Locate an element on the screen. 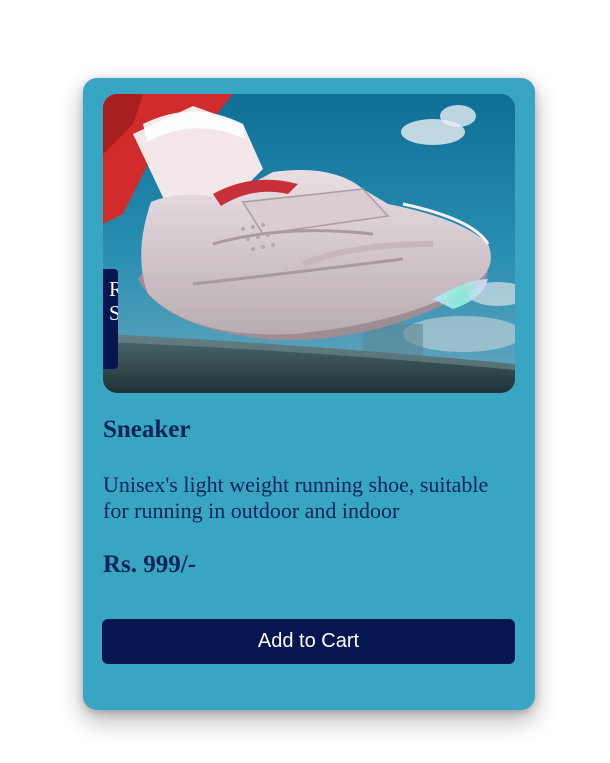  add-to-cart-button: Add to Cart is located at coordinates (308, 641).